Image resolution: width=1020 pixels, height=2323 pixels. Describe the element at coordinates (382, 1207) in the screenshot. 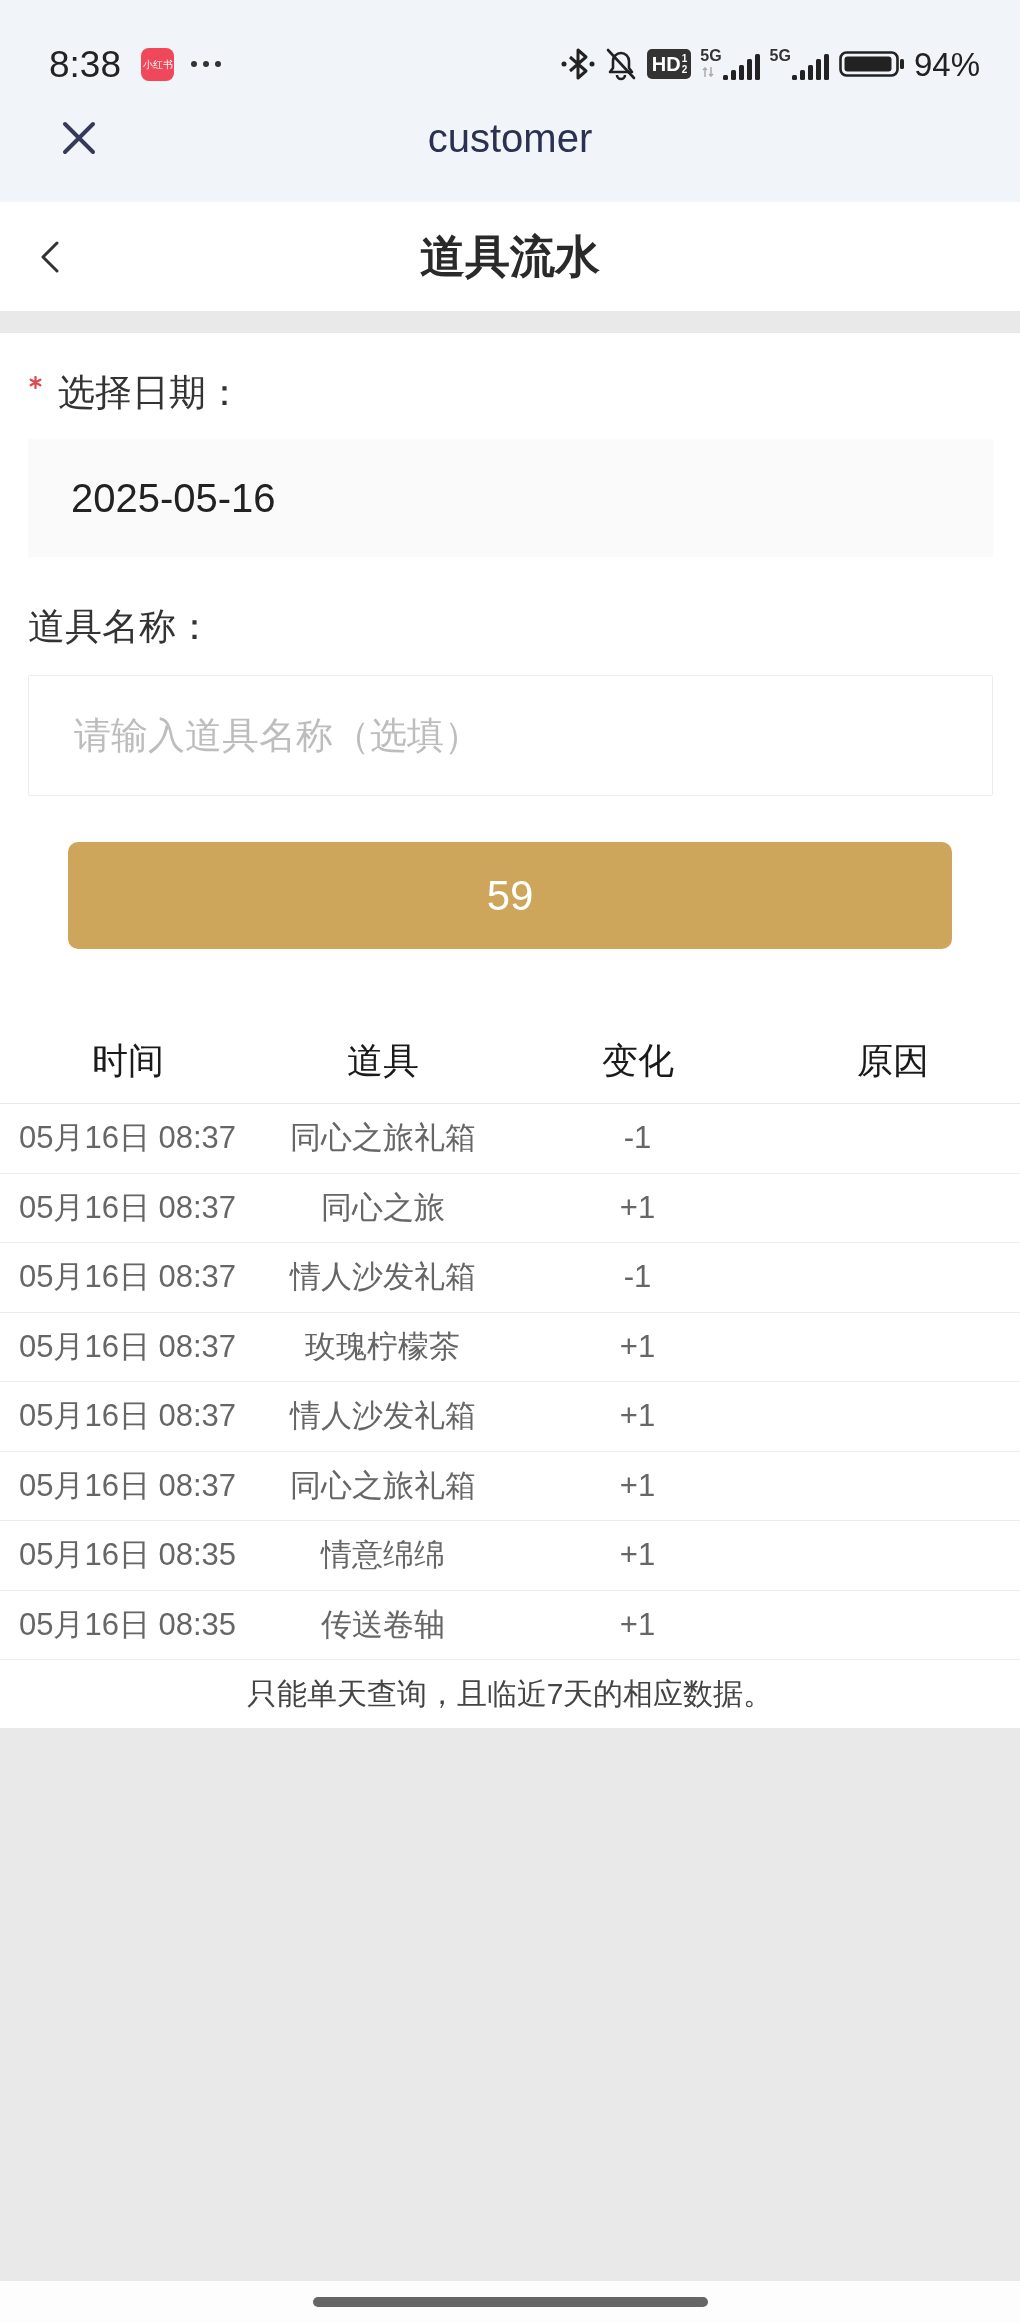

I see `table-cell-text: 同心之旅` at that location.